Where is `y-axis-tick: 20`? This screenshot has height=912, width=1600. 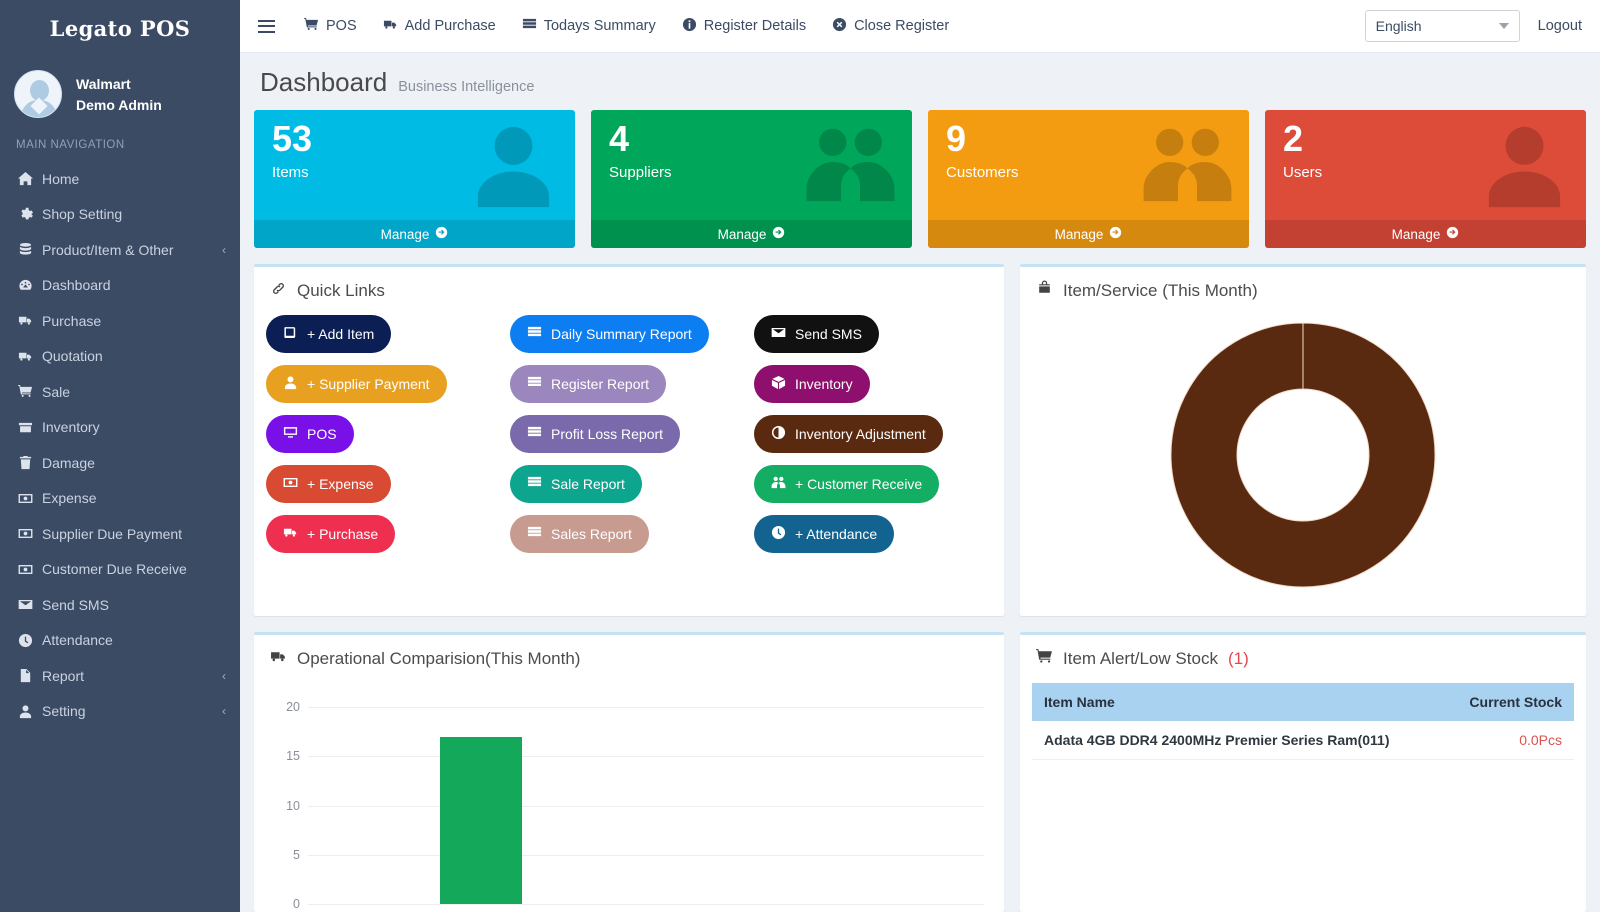 y-axis-tick: 20 is located at coordinates (293, 707).